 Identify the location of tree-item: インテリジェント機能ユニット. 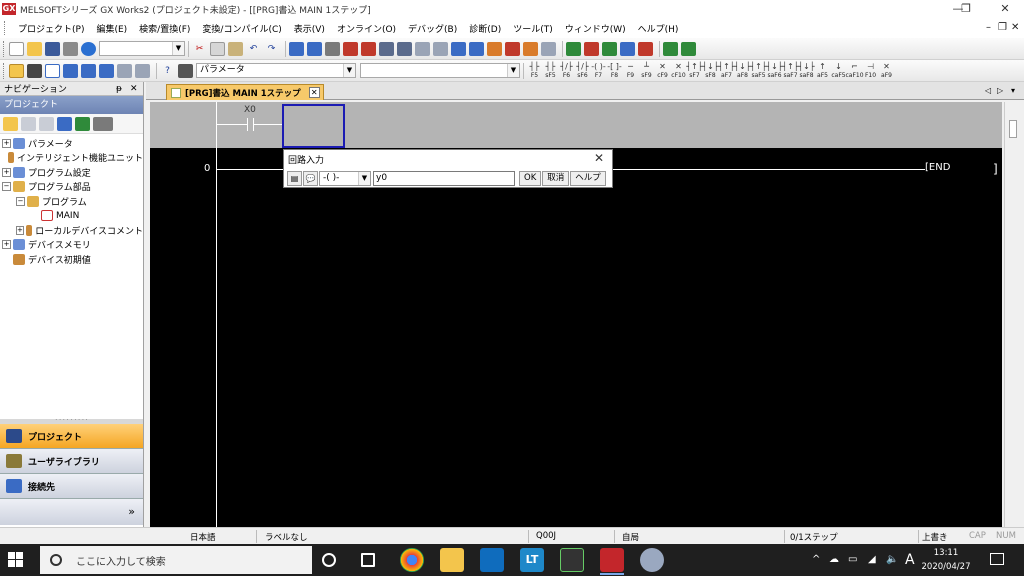
(71, 158).